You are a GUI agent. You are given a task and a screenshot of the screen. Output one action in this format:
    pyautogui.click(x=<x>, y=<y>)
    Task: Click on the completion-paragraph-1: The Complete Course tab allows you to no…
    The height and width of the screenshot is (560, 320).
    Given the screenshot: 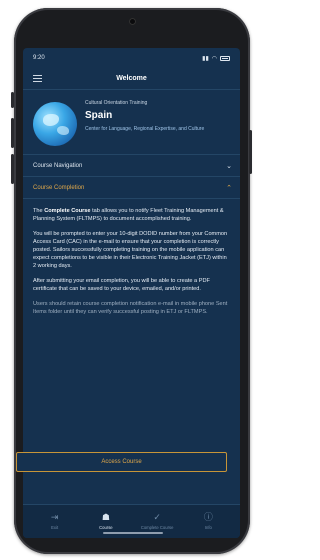 What is the action you would take?
    pyautogui.click(x=131, y=215)
    